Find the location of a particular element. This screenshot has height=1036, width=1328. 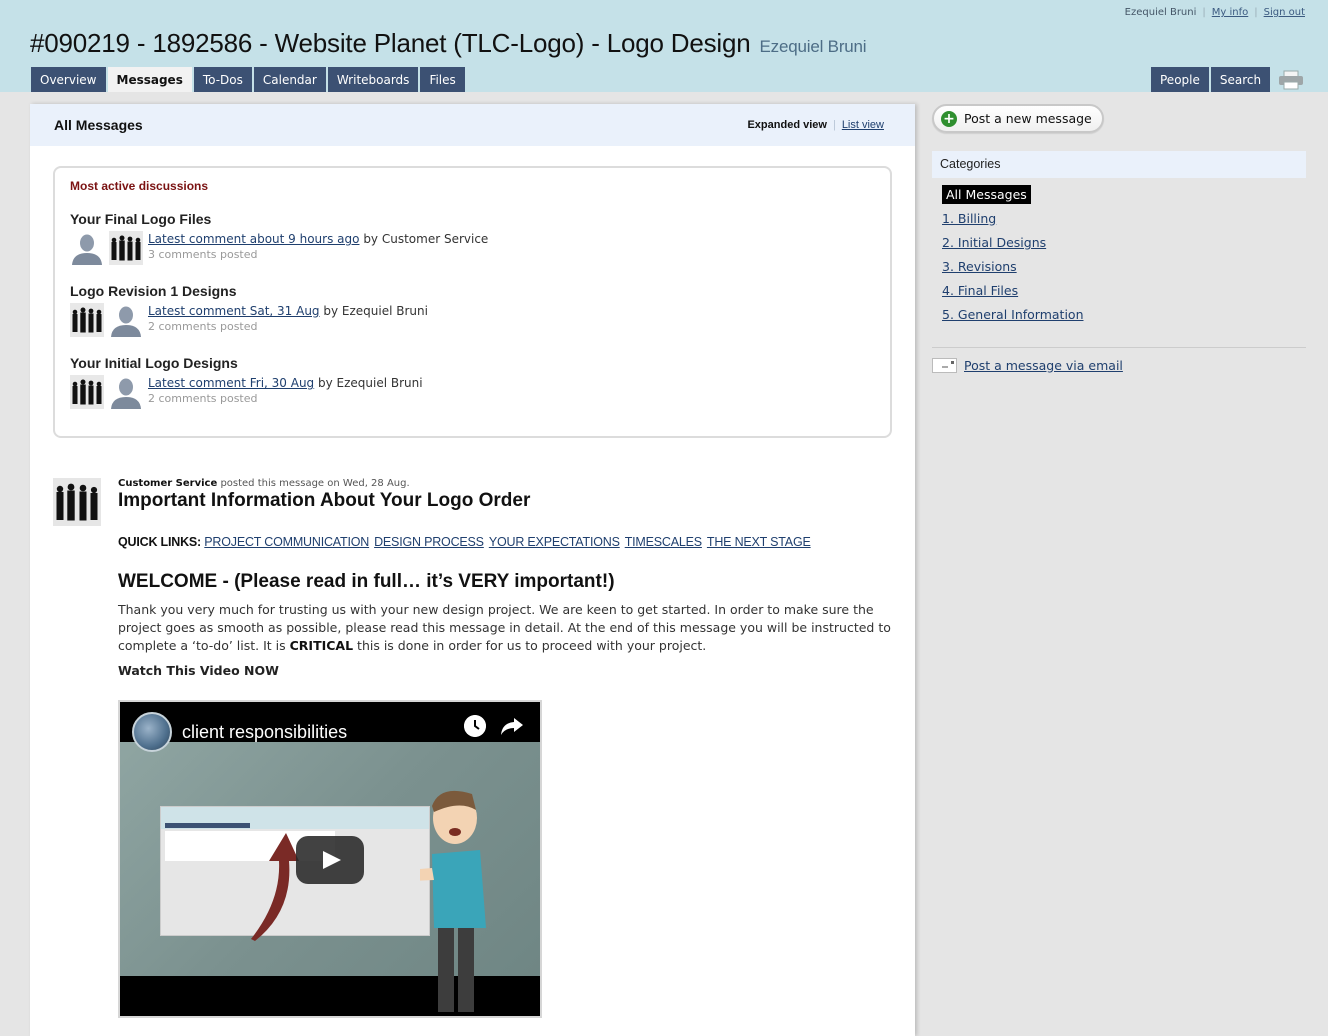

messages-header: All Messages Expanded view | List view is located at coordinates (472, 125).